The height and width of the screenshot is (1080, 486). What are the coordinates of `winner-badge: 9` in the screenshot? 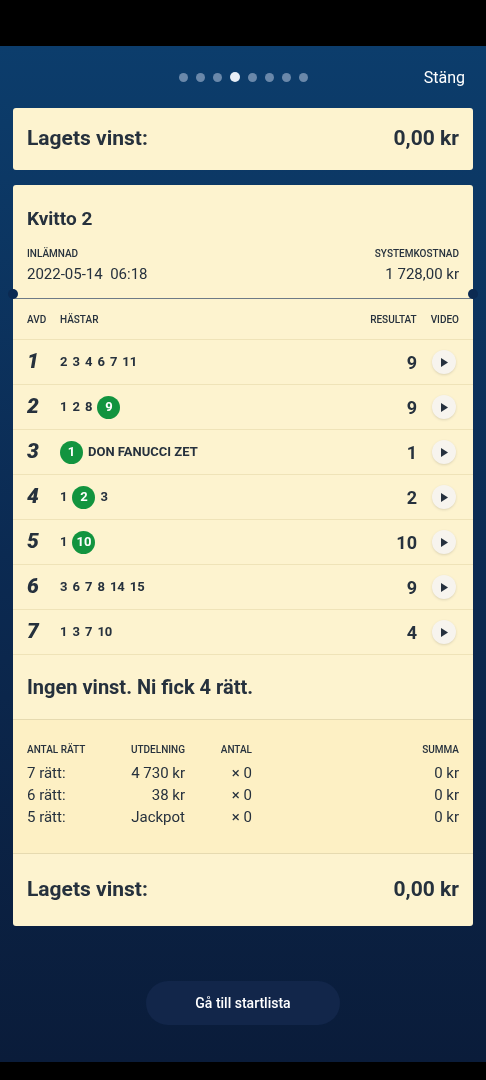 It's located at (109, 407).